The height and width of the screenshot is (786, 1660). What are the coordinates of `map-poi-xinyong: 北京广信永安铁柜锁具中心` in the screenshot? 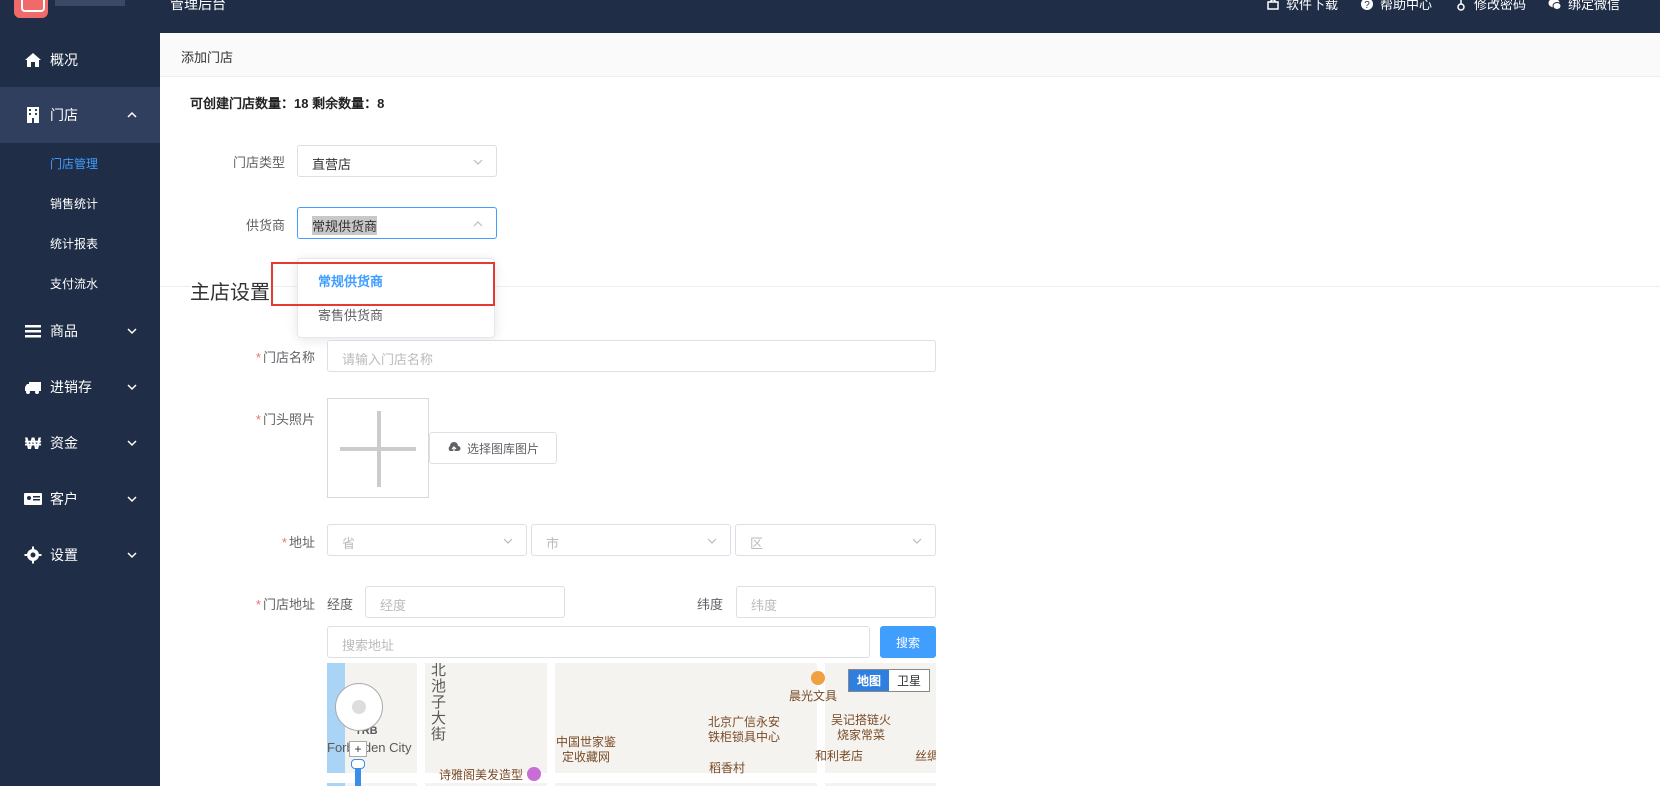 It's located at (743, 729).